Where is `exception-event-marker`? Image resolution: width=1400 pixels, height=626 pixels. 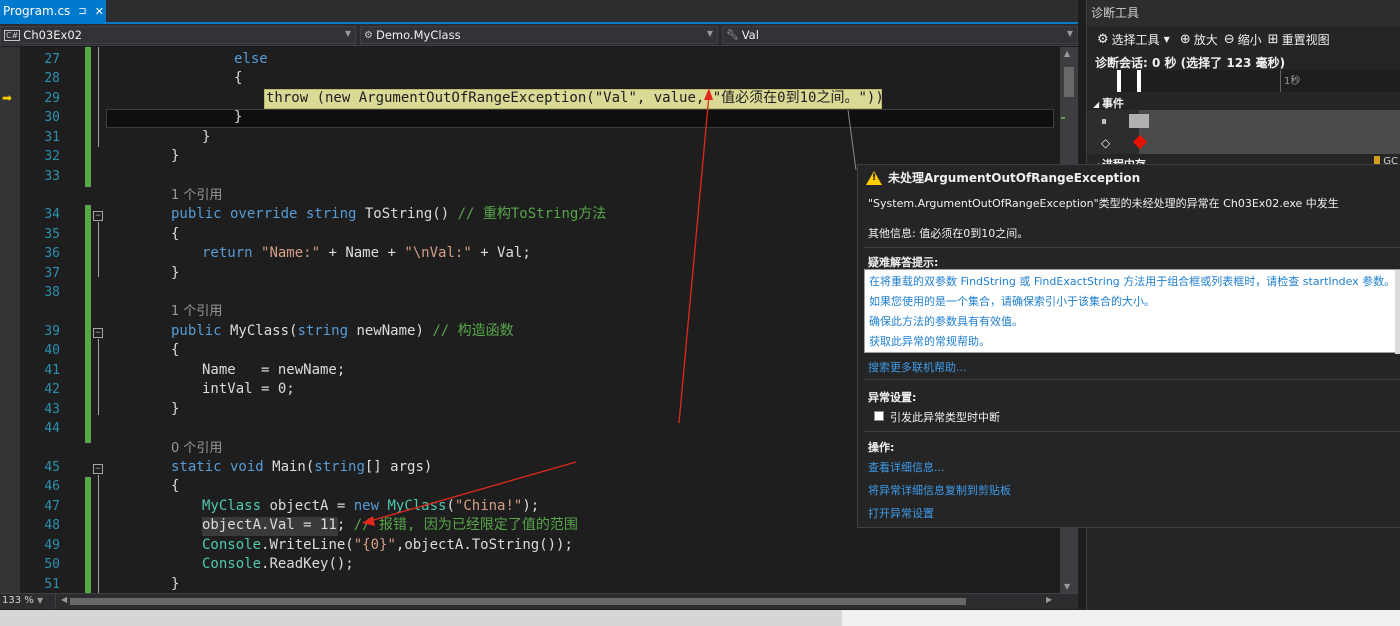 exception-event-marker is located at coordinates (1140, 142).